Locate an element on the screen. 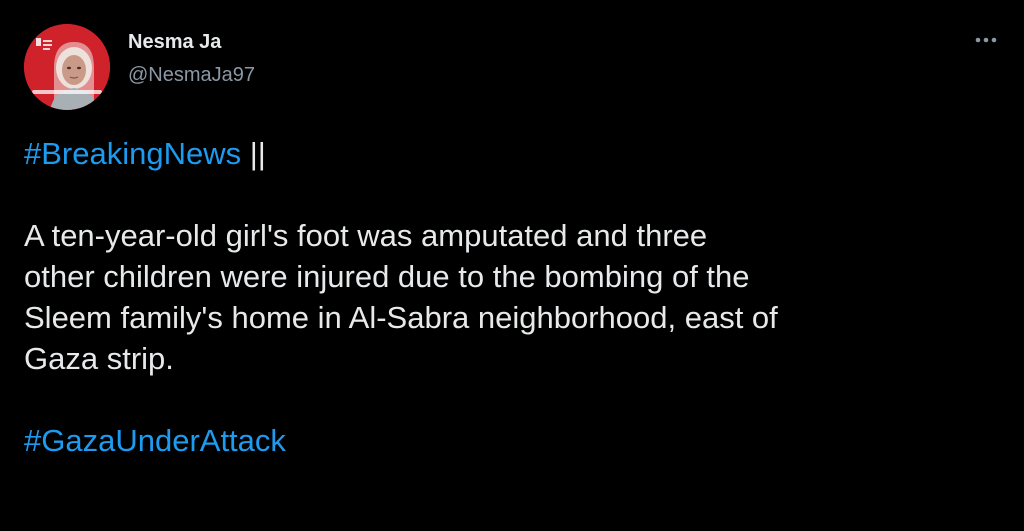 The image size is (1024, 531). more-horizontal-icon is located at coordinates (986, 40).